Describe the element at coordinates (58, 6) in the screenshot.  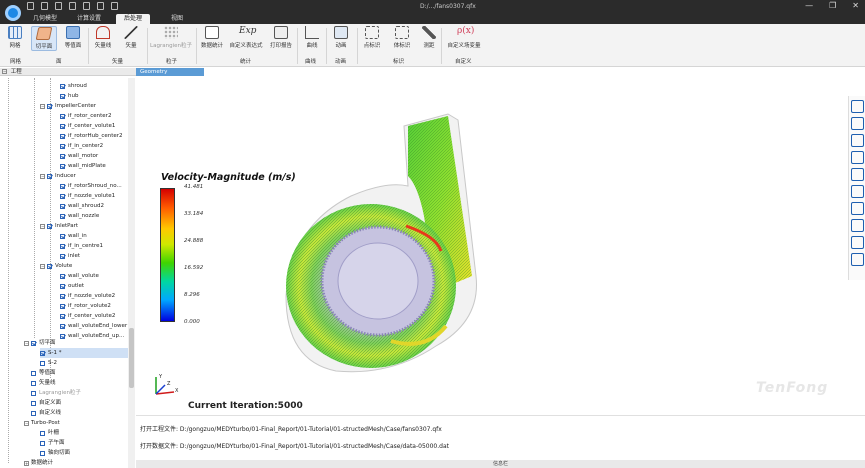
I see `save-icon` at that location.